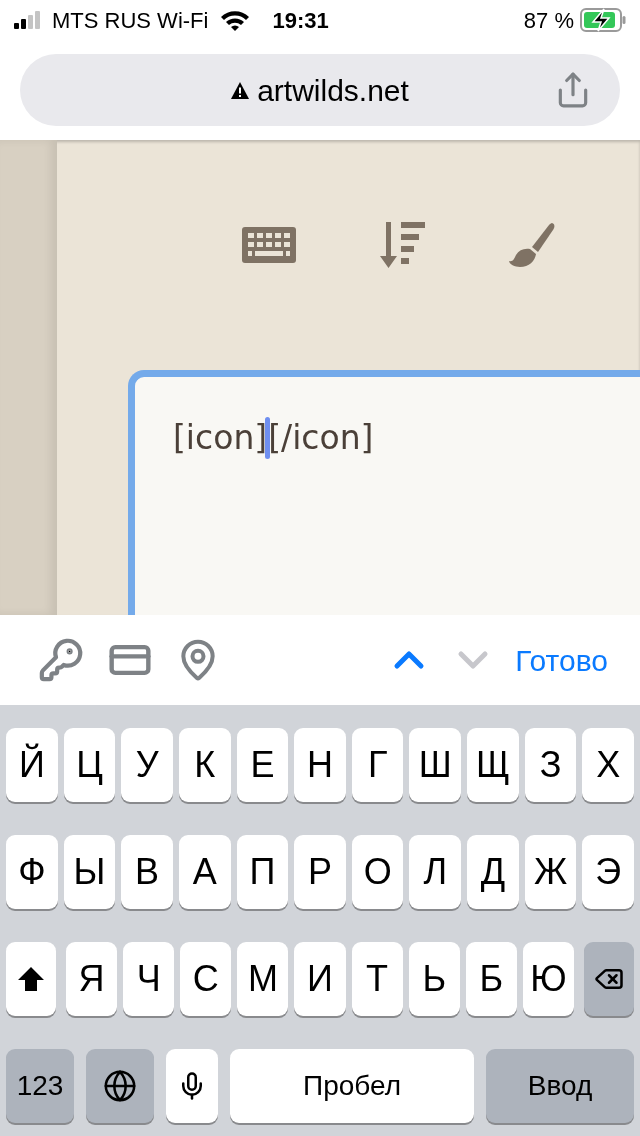  I want to click on letter-key: Я, so click(92, 979).